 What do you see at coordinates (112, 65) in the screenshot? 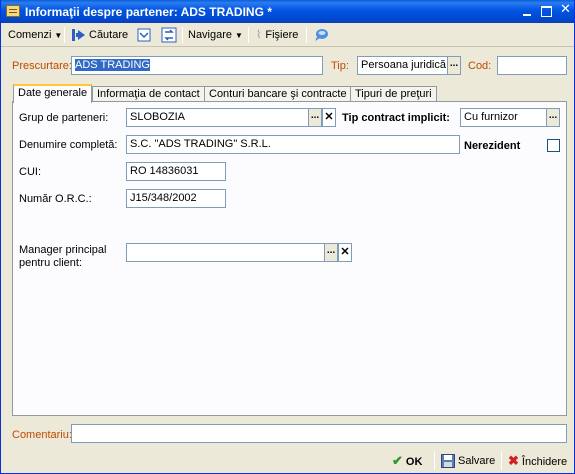
I see `prescurtare-value: ADS TRADING` at bounding box center [112, 65].